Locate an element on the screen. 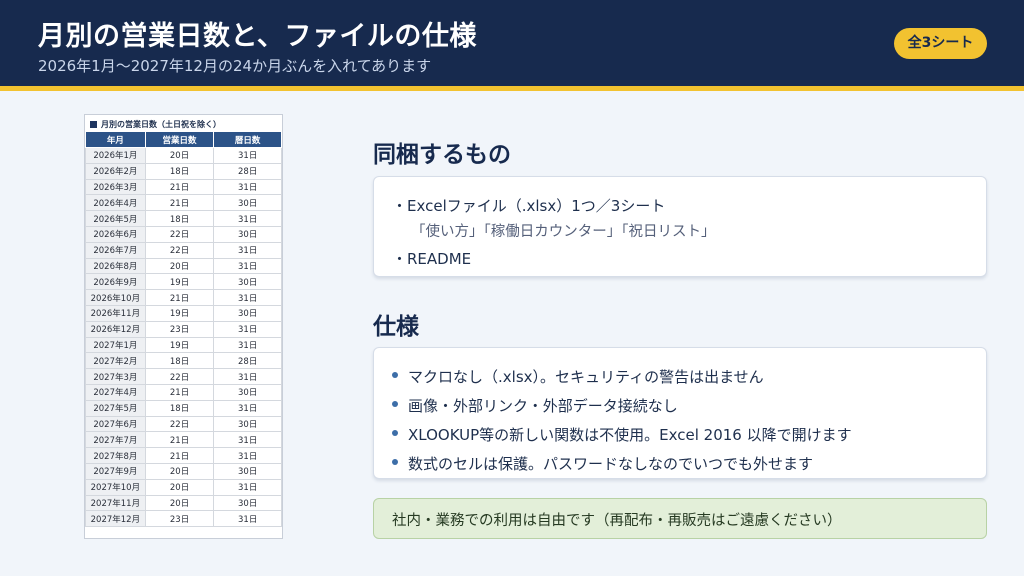  table-row: 2026年6月 22日 30日 is located at coordinates (183, 234).